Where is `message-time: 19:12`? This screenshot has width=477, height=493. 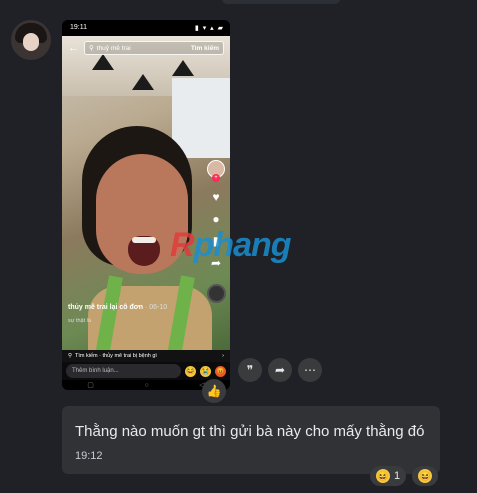
message-time: 19:12 is located at coordinates (89, 456).